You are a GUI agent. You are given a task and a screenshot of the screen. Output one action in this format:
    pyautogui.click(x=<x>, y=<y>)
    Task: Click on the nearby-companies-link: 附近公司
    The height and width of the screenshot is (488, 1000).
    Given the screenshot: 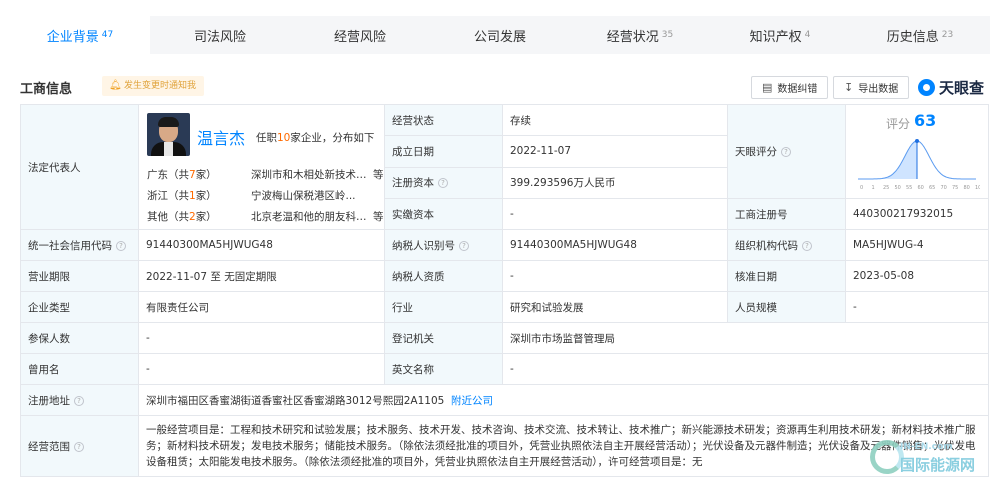 What is the action you would take?
    pyautogui.click(x=472, y=401)
    